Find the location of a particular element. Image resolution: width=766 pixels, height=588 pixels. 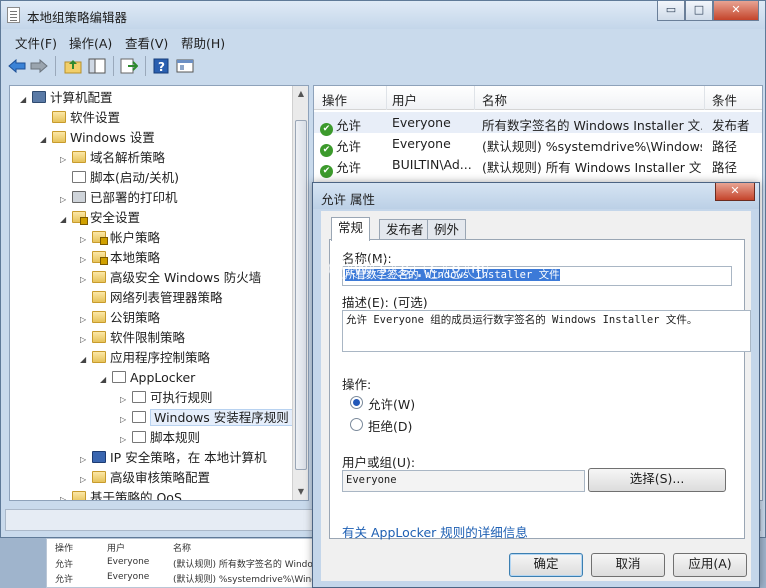

tree-item-label: 软件限制策略 is located at coordinates (148, 337).